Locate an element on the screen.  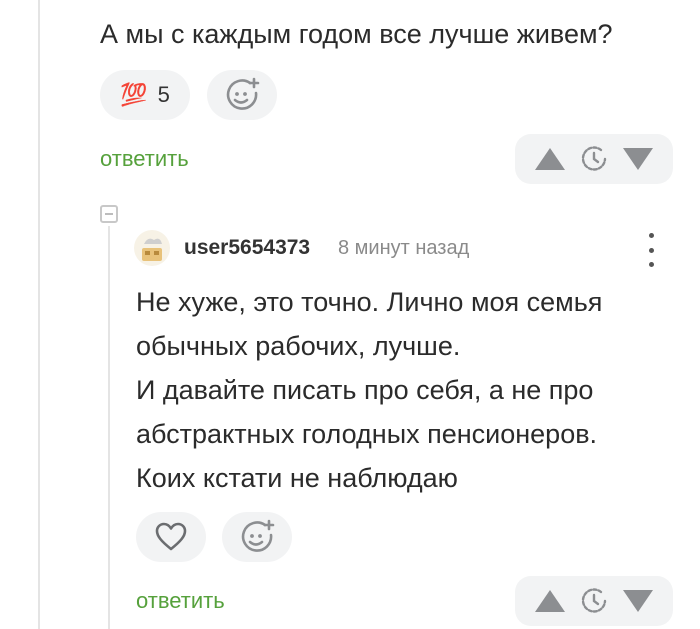
parent-comment-text: А мы с каждым годом все лучше живем? is located at coordinates (356, 34).